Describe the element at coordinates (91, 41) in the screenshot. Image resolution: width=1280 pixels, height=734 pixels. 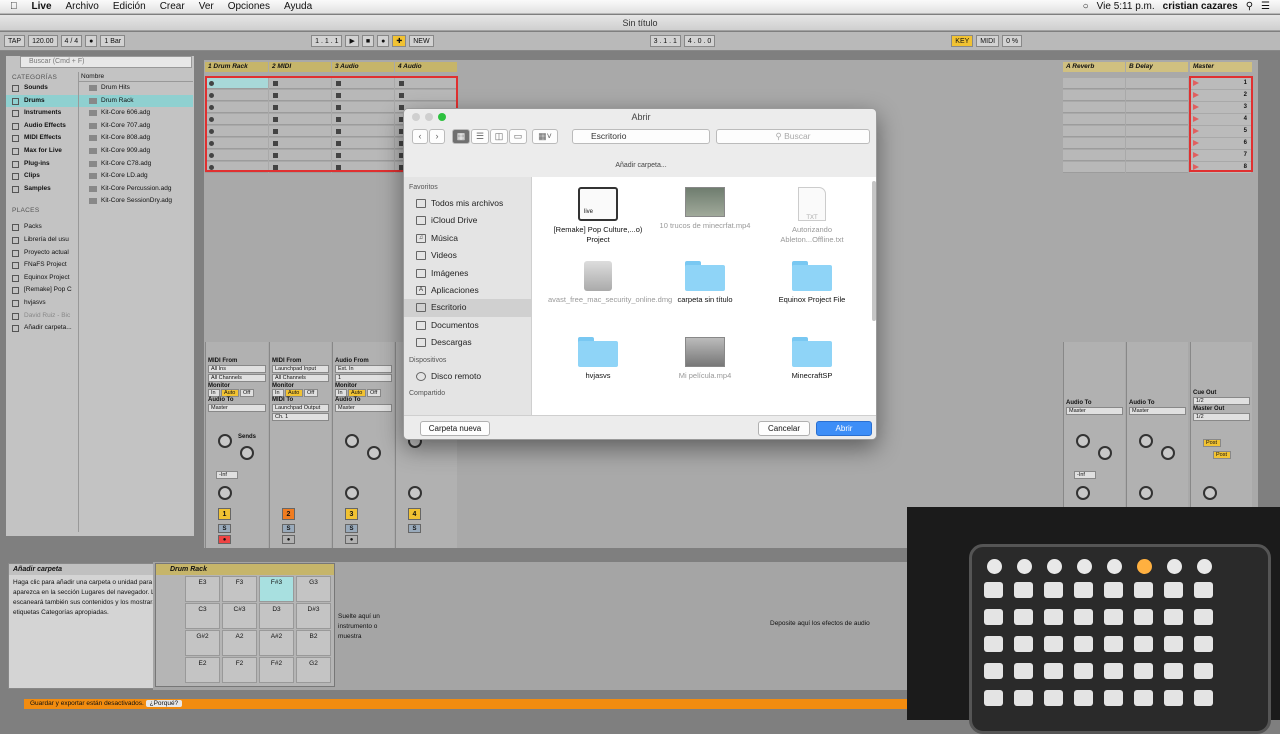
I see `metronome-icon: ●` at that location.